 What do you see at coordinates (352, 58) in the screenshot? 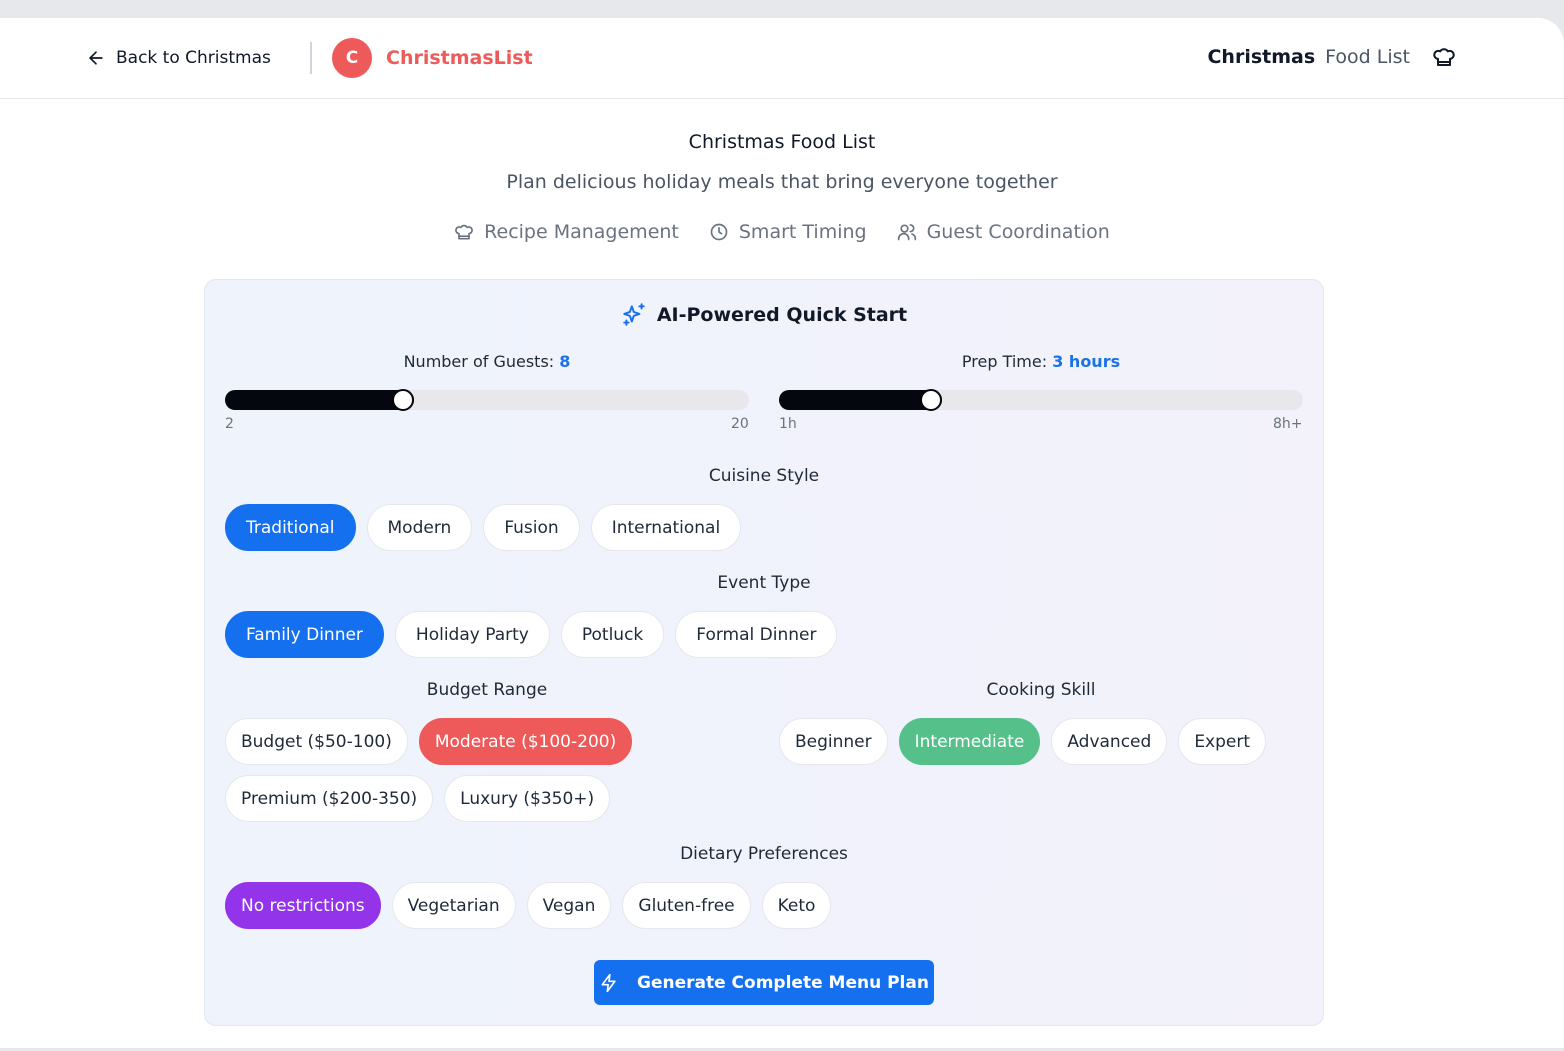
I see `brand-logo: C` at bounding box center [352, 58].